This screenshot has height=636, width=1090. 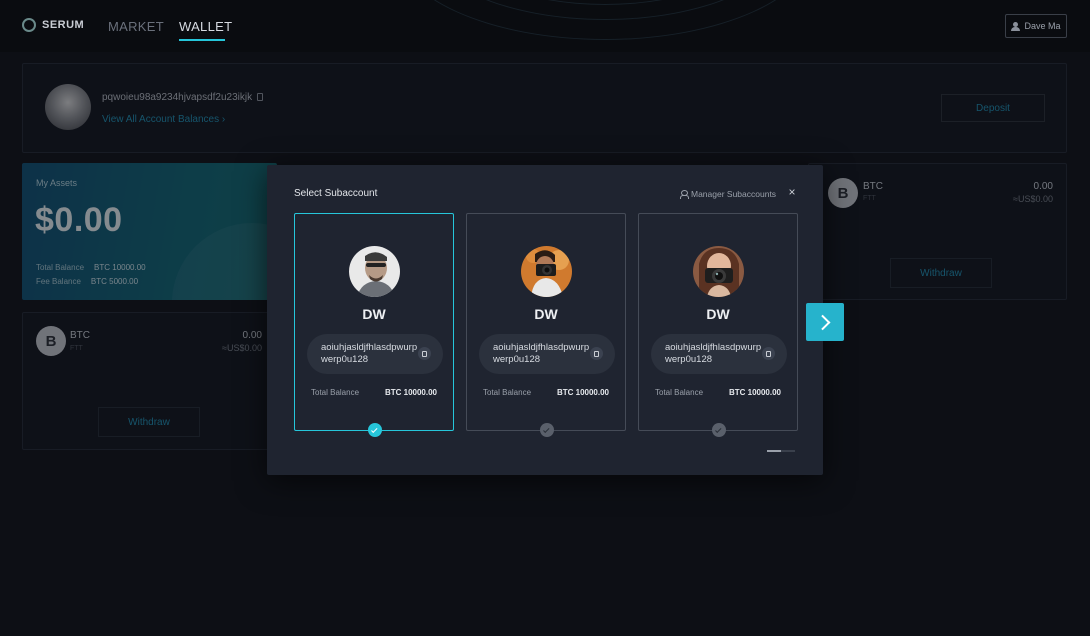 What do you see at coordinates (136, 26) in the screenshot?
I see `nav-market: MARKET` at bounding box center [136, 26].